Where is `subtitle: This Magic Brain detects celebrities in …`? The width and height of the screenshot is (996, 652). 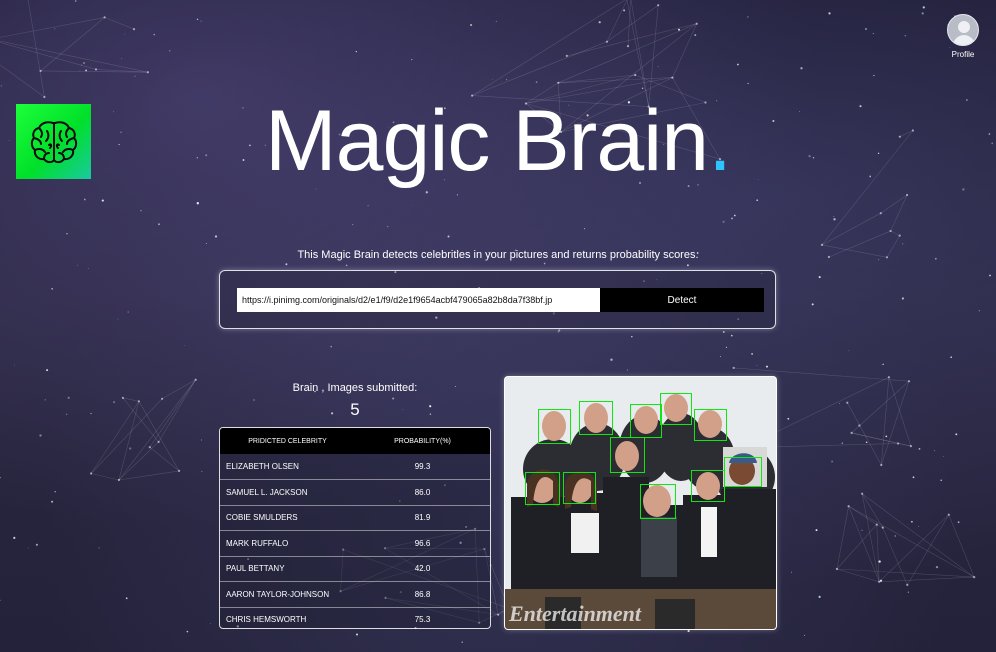
subtitle: This Magic Brain detects celebrities in … is located at coordinates (498, 255).